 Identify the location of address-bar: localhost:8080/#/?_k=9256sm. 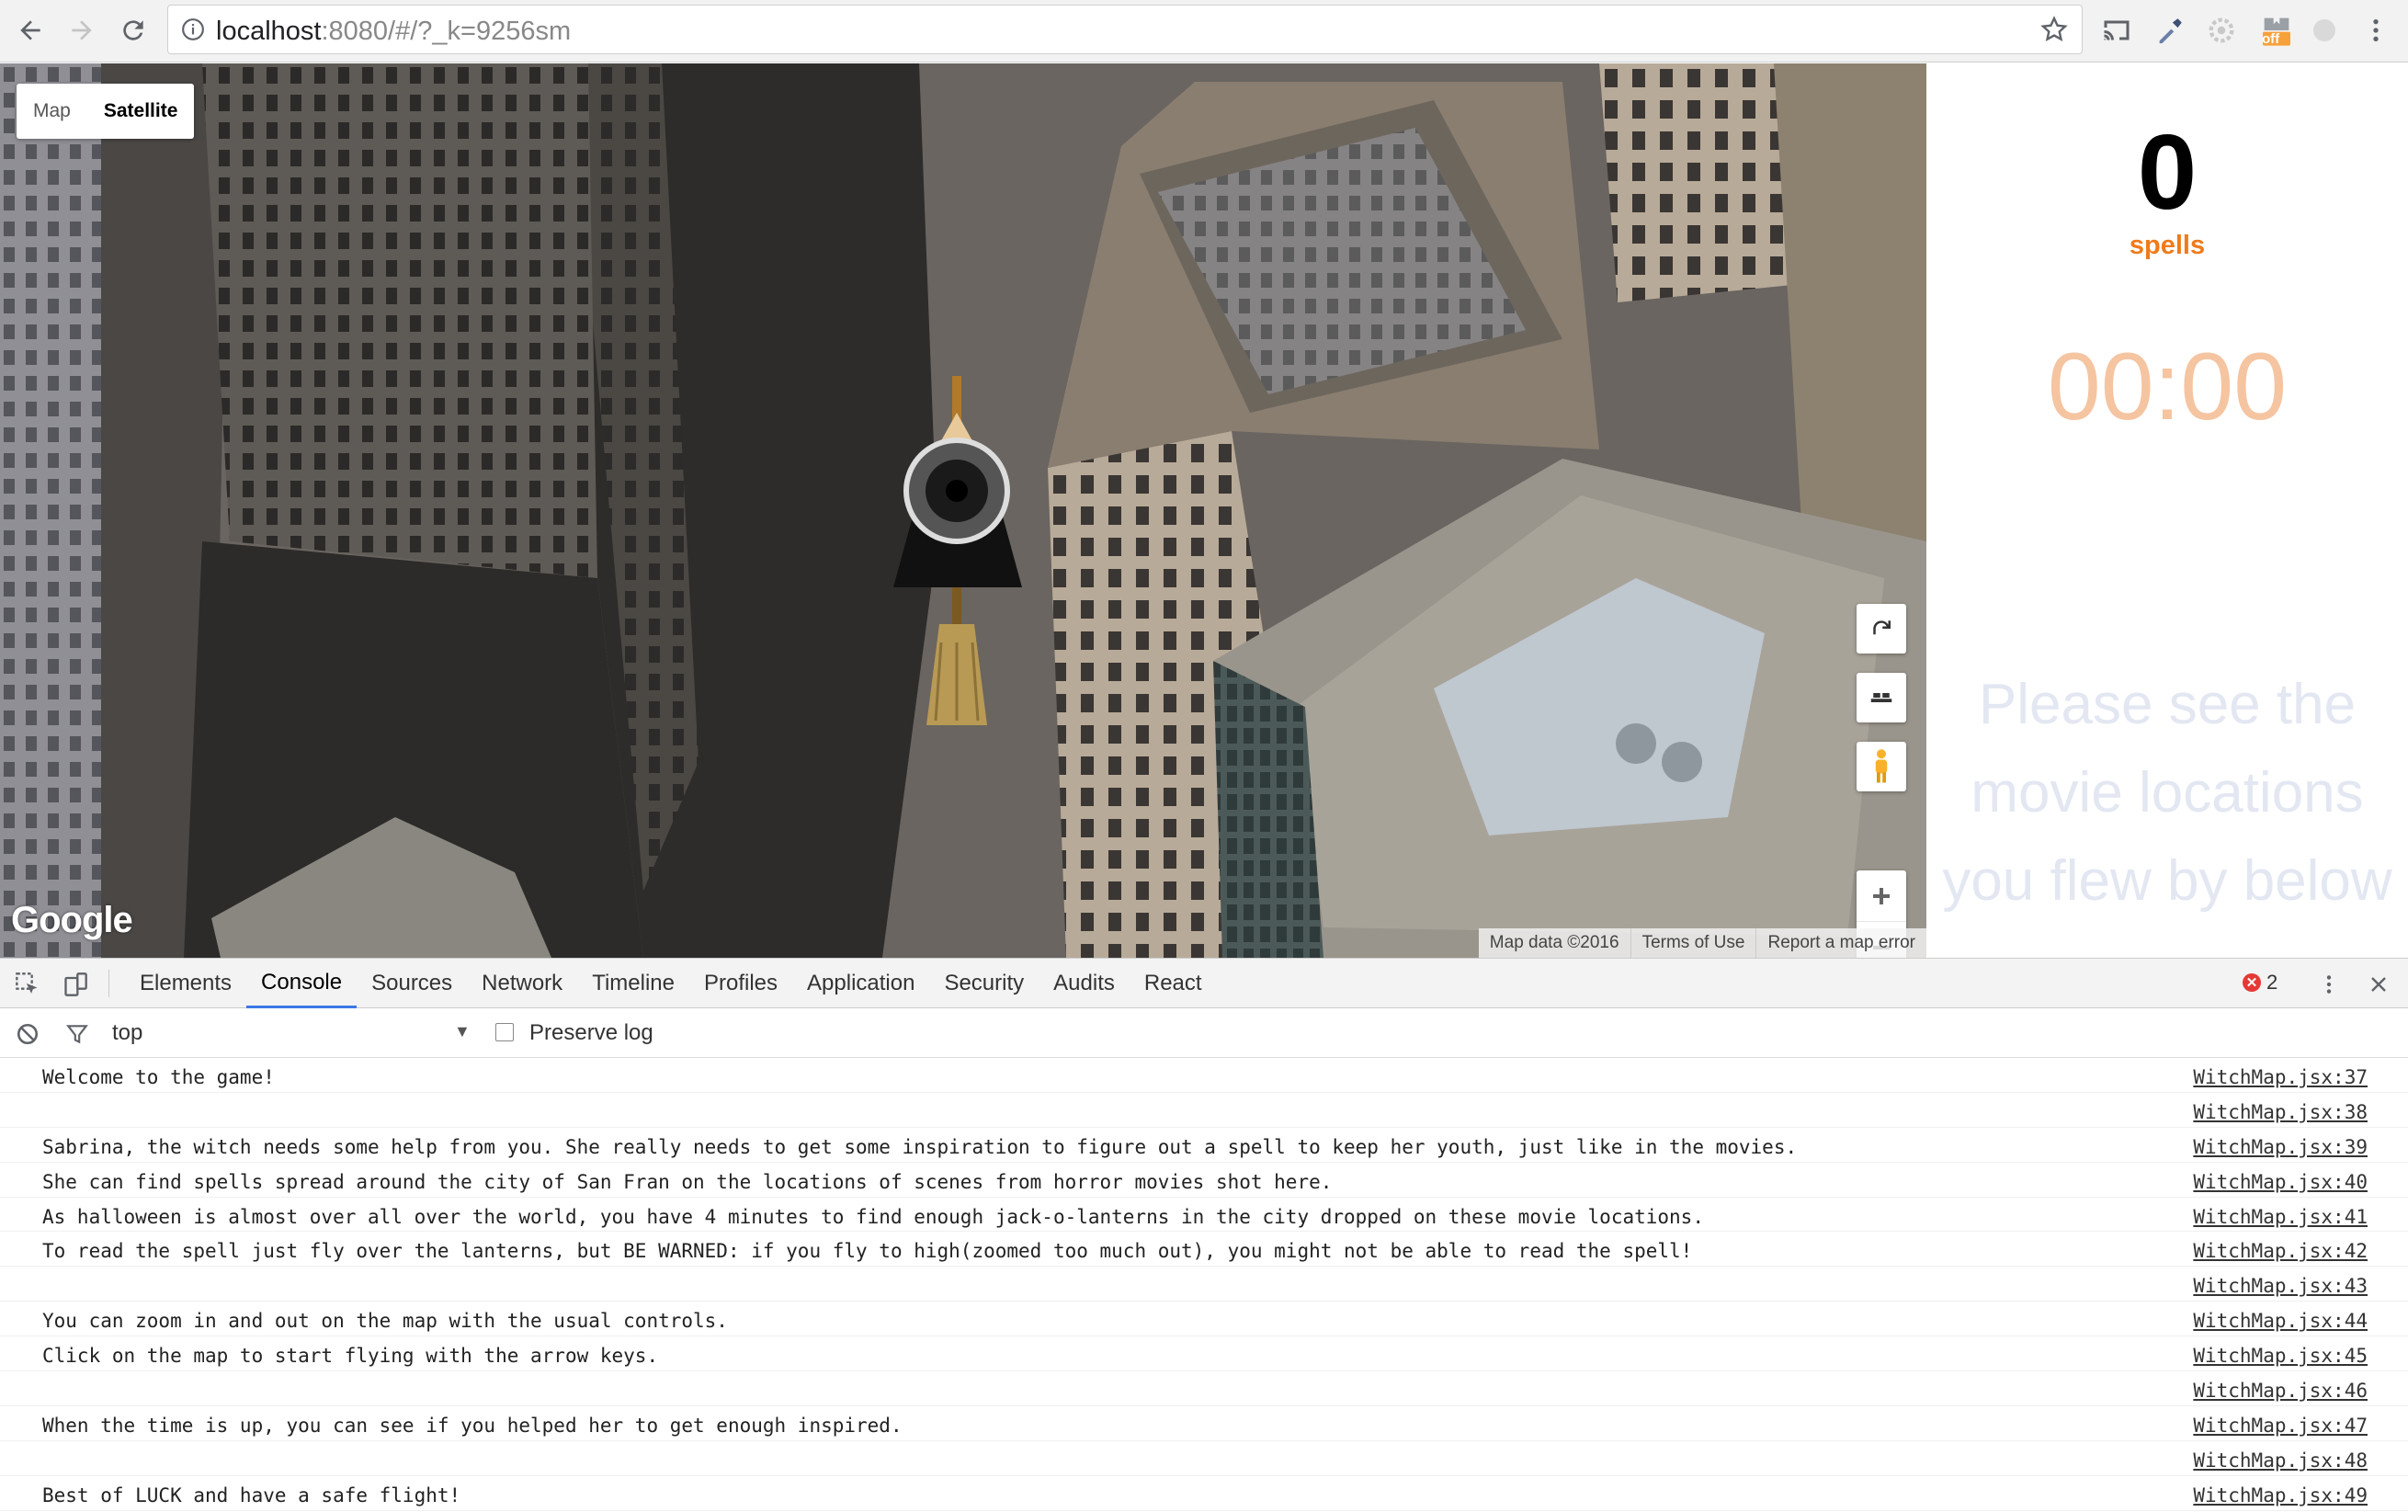
(1125, 30).